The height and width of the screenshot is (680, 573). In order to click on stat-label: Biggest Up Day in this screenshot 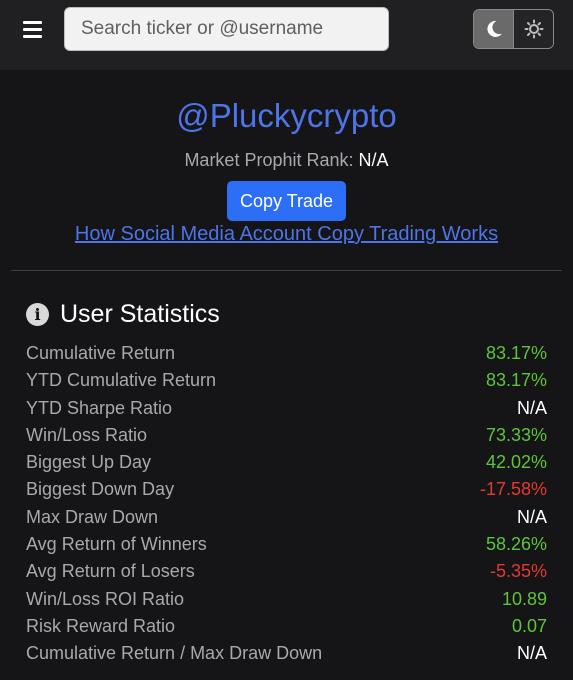, I will do `click(89, 462)`.